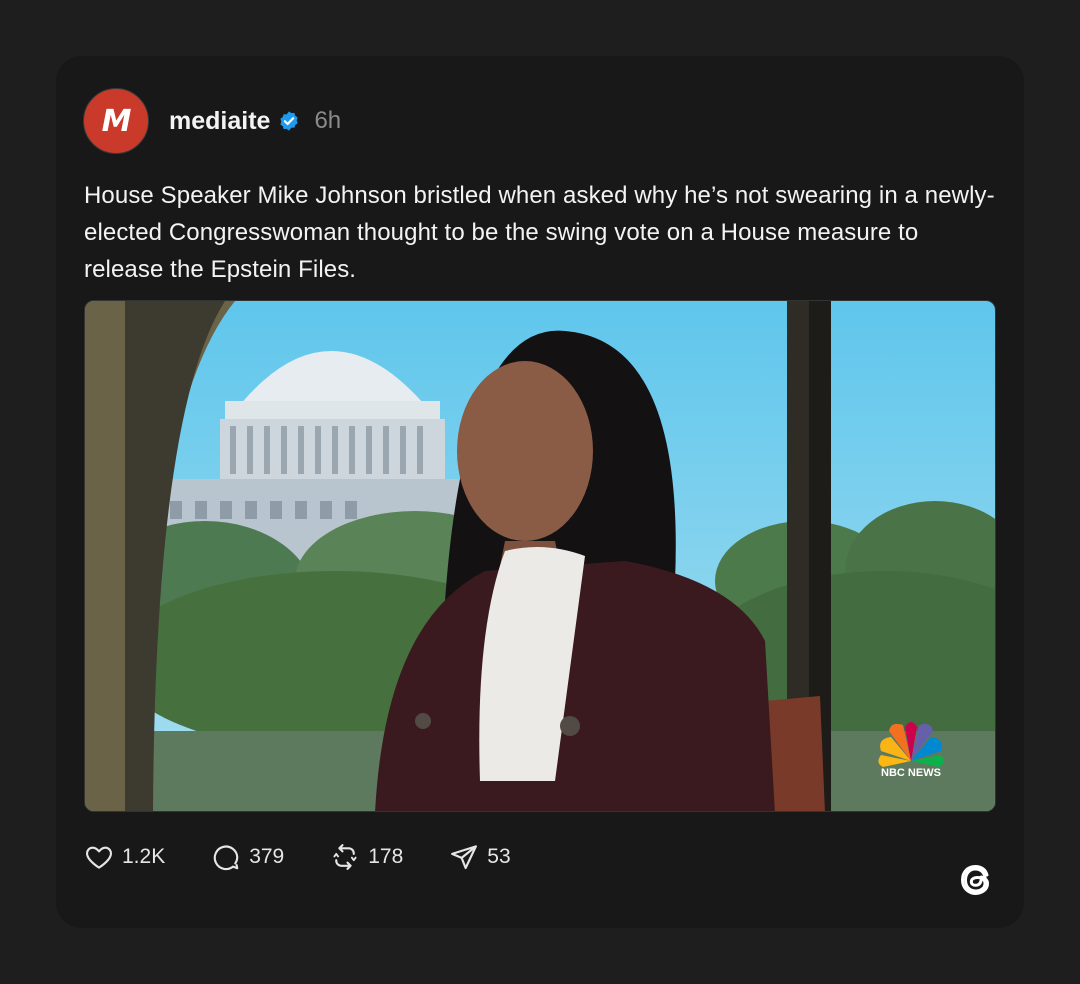 This screenshot has width=1080, height=984. Describe the element at coordinates (345, 857) in the screenshot. I see `repost-icon` at that location.